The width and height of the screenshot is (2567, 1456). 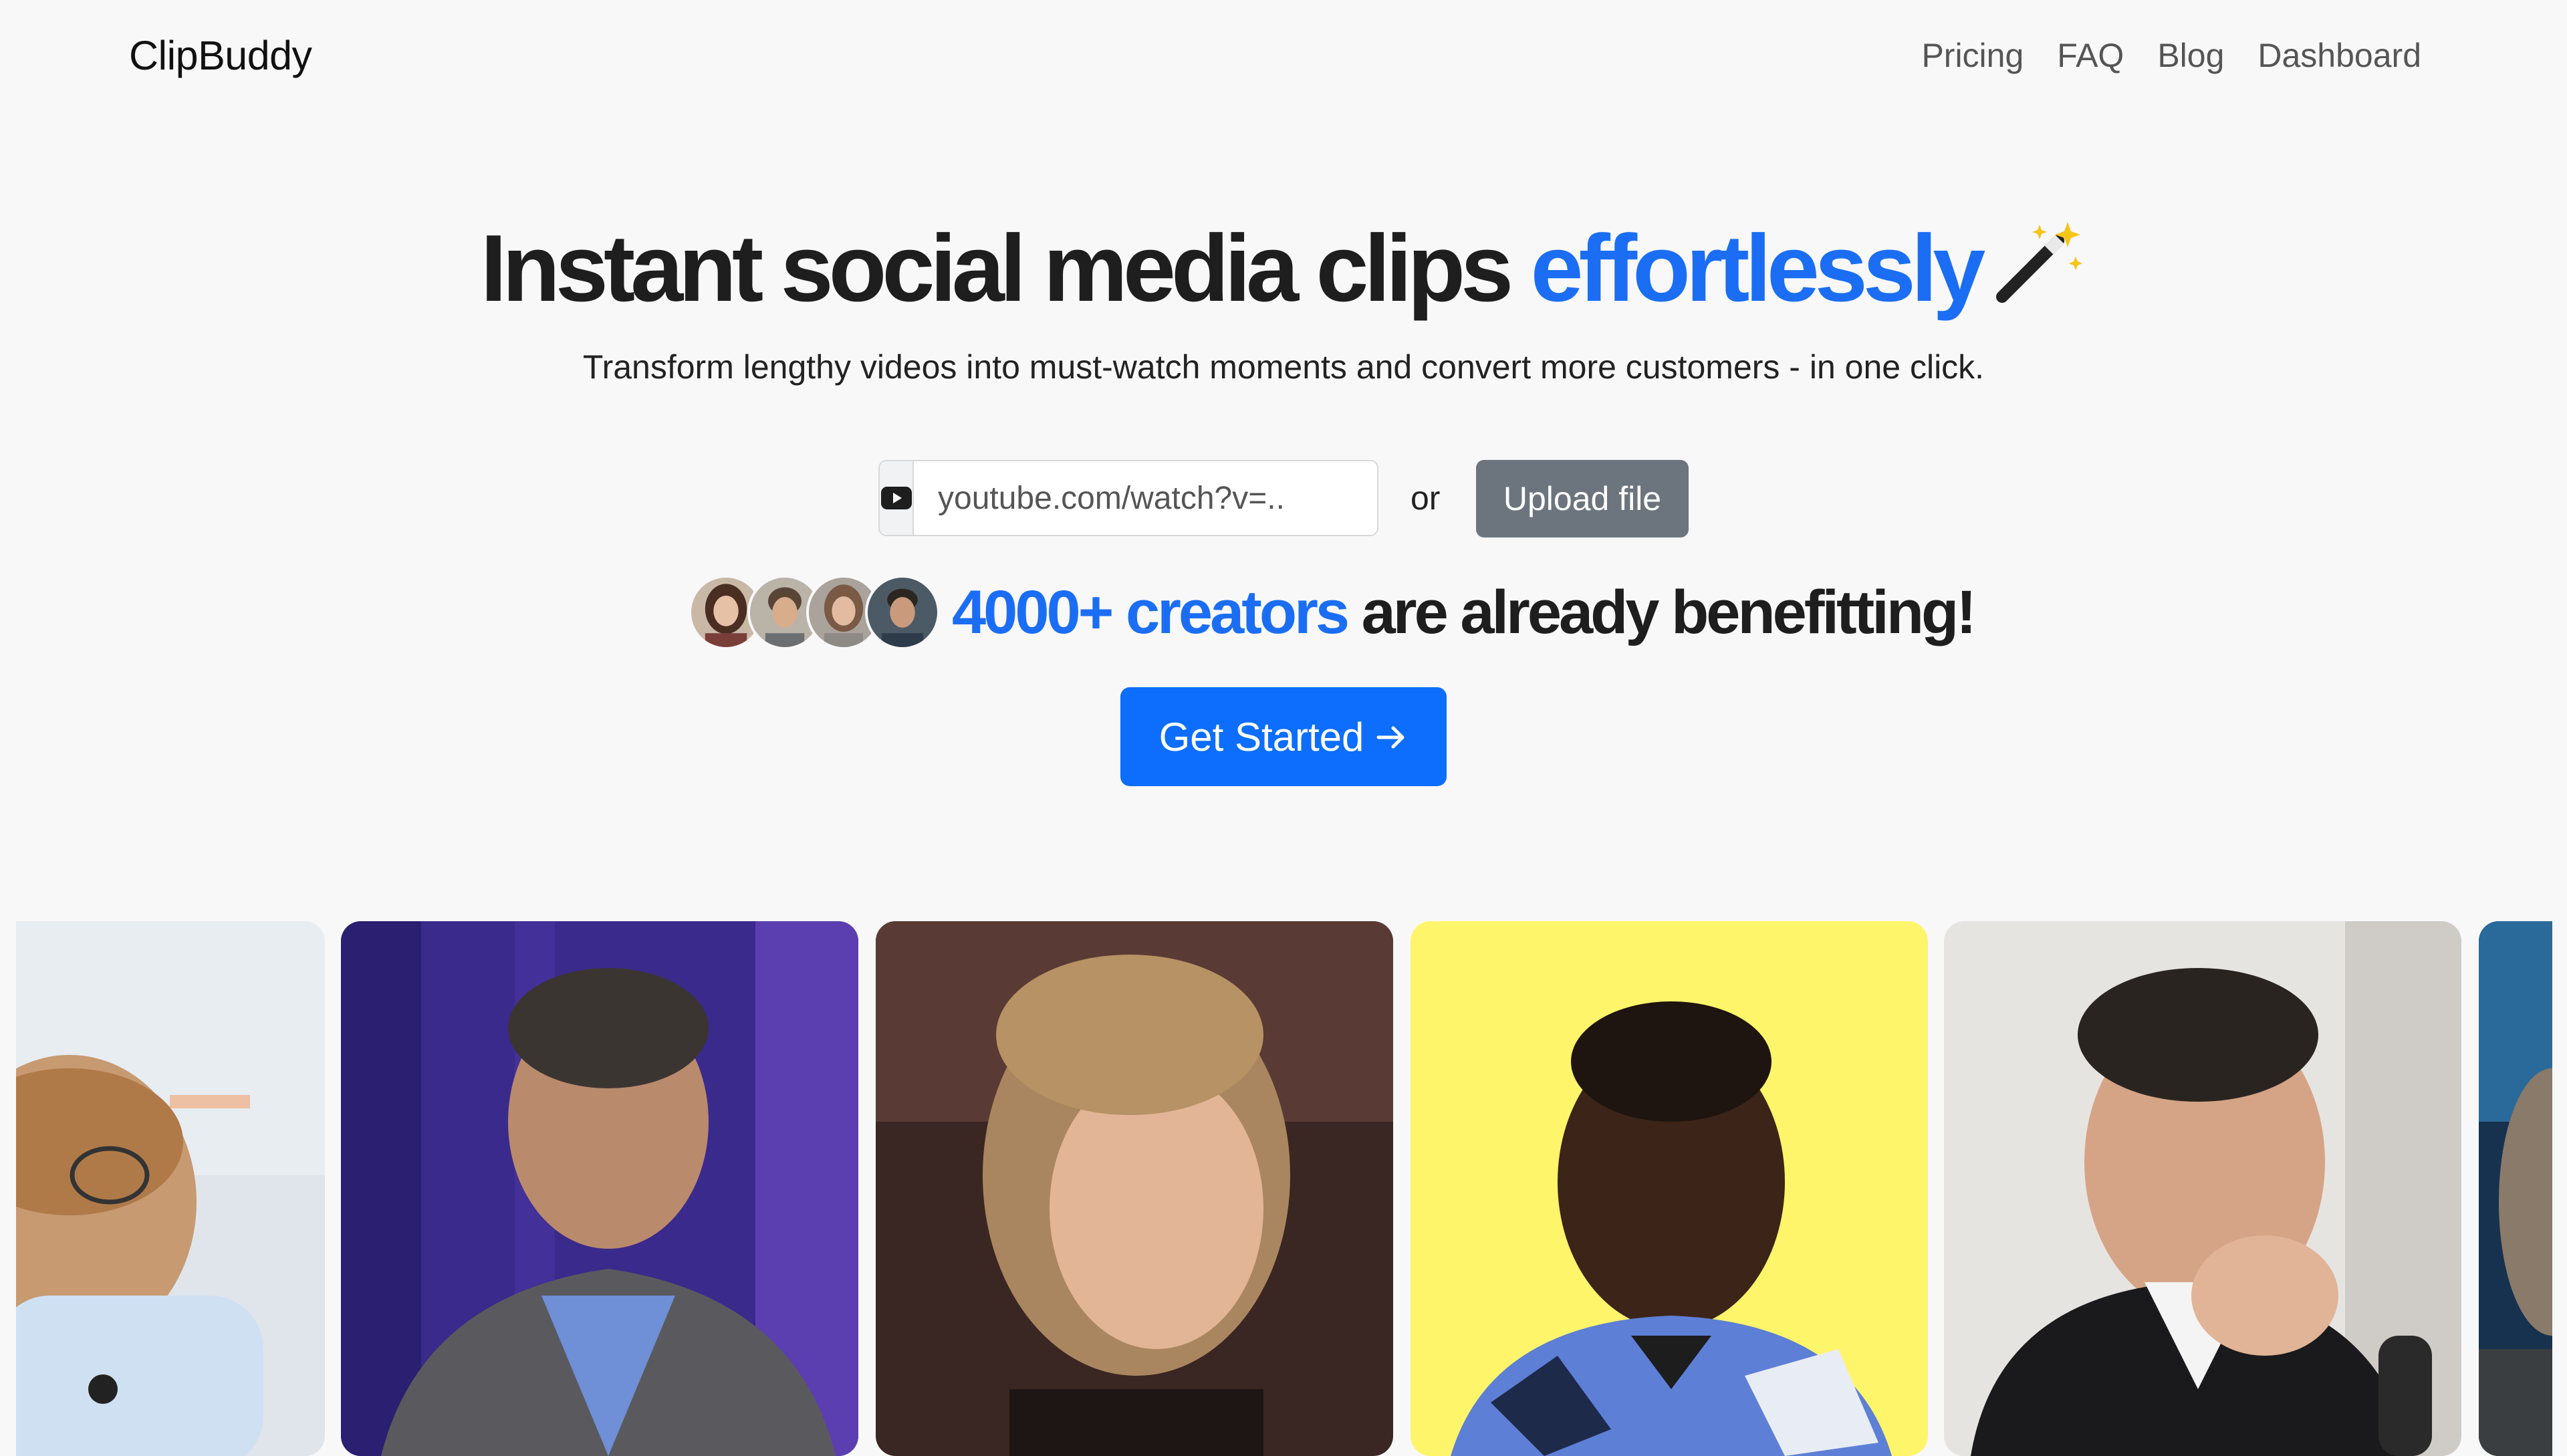 What do you see at coordinates (1261, 736) in the screenshot?
I see `get-started-label: Get Started` at bounding box center [1261, 736].